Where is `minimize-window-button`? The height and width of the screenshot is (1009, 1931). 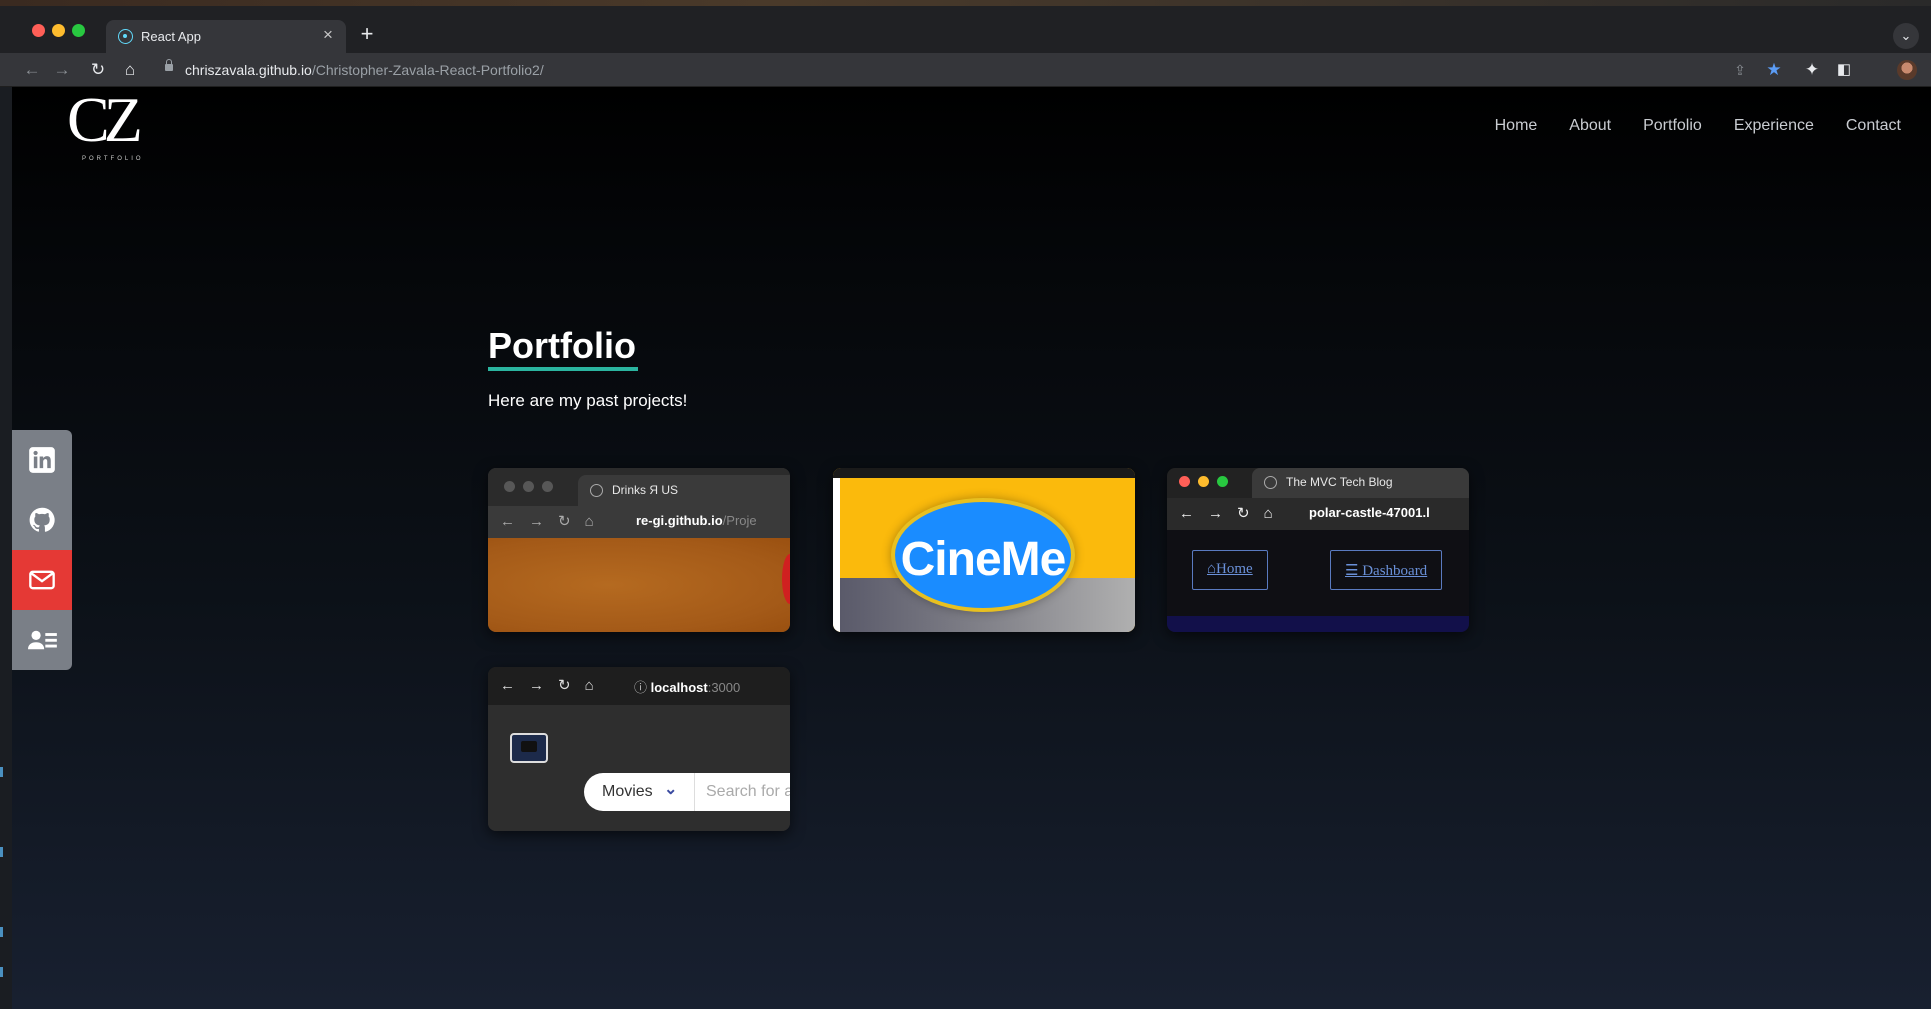 minimize-window-button is located at coordinates (58, 30).